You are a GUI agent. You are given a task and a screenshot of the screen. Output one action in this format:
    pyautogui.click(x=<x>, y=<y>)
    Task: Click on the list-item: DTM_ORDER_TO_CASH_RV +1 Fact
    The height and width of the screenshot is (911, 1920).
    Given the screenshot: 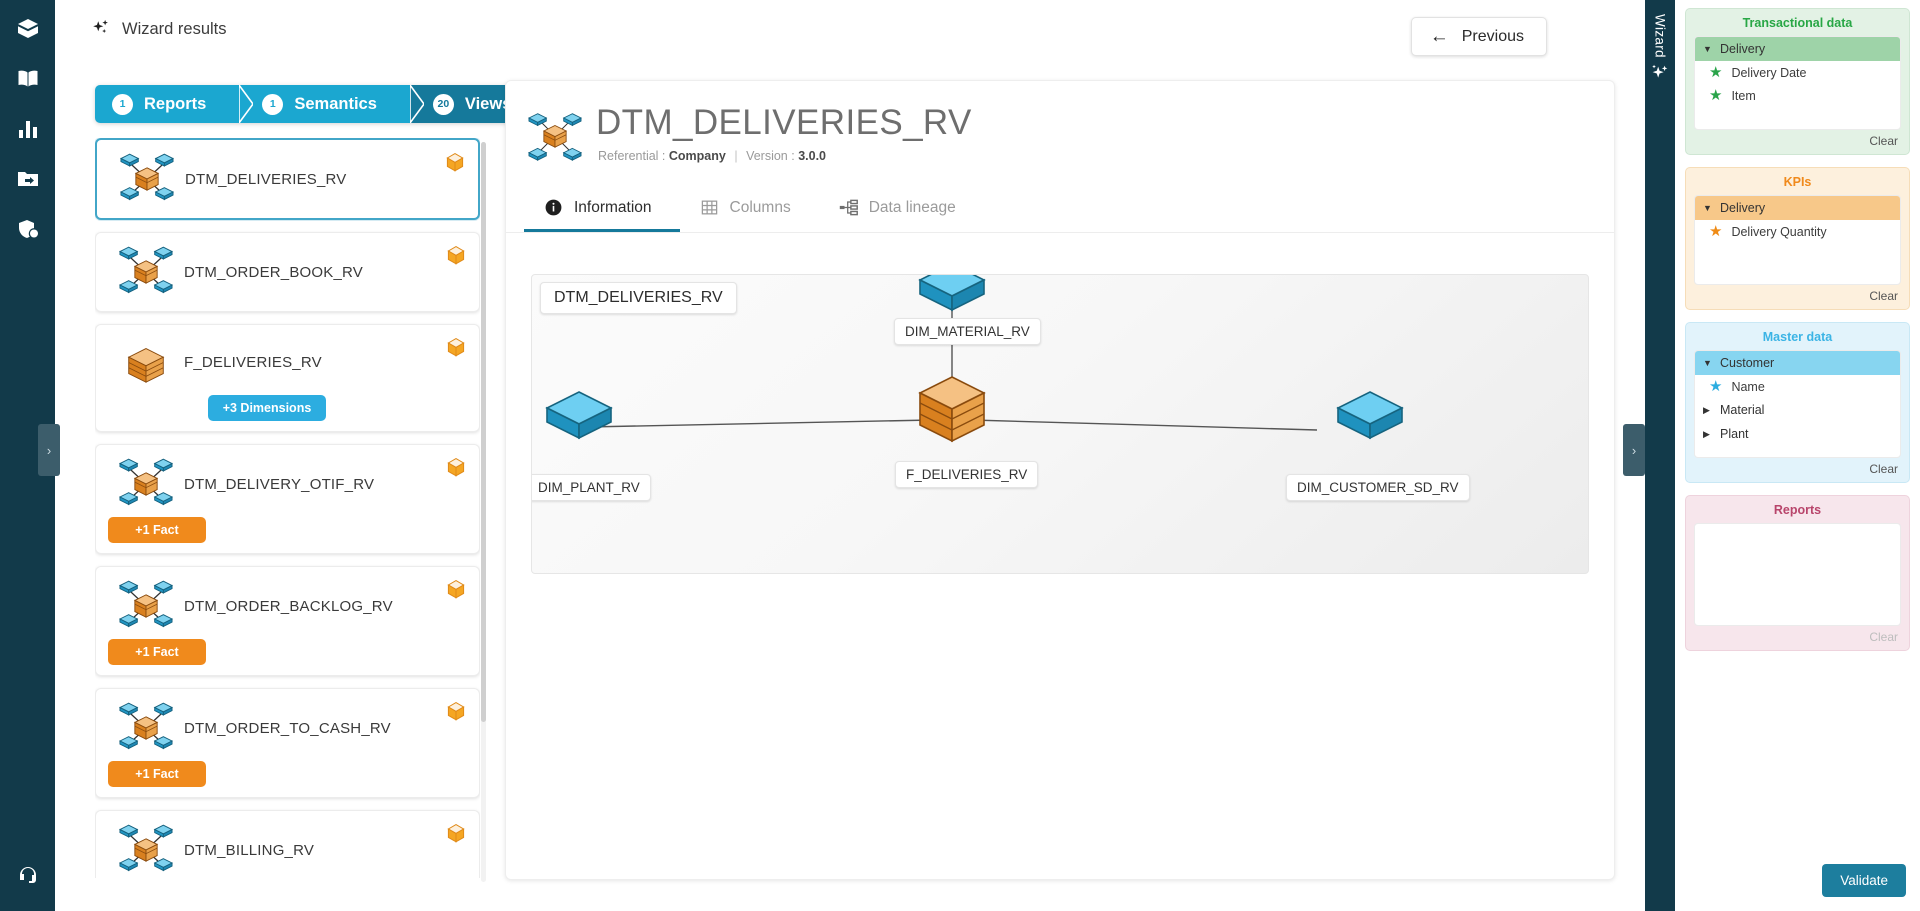 What is the action you would take?
    pyautogui.click(x=287, y=743)
    